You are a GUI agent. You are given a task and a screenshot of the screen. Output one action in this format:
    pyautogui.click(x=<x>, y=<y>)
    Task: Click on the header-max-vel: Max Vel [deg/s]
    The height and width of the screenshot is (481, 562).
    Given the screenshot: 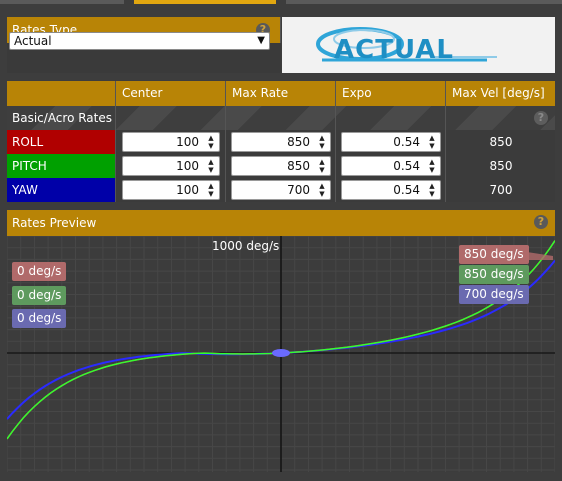 What is the action you would take?
    pyautogui.click(x=500, y=93)
    